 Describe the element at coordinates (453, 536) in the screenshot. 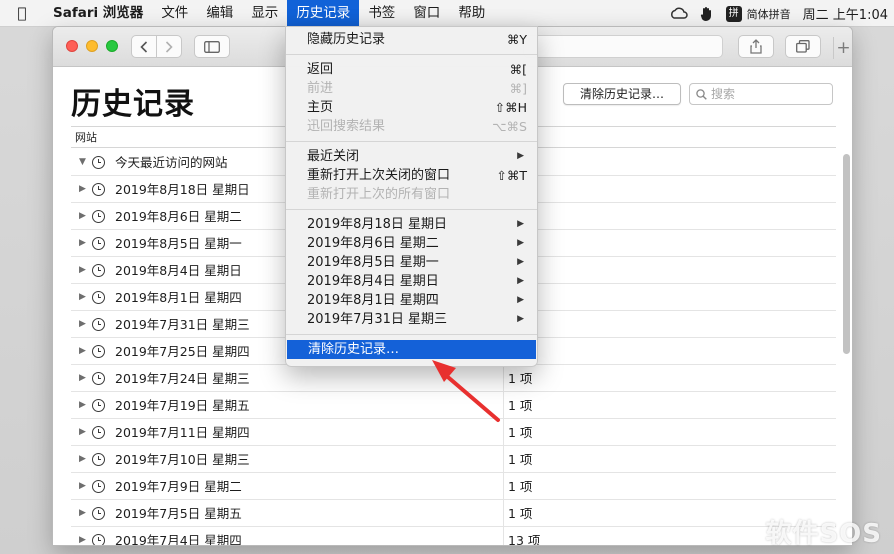

I see `history-row: ▶ 2019年7月4日 星期四 13 项` at that location.